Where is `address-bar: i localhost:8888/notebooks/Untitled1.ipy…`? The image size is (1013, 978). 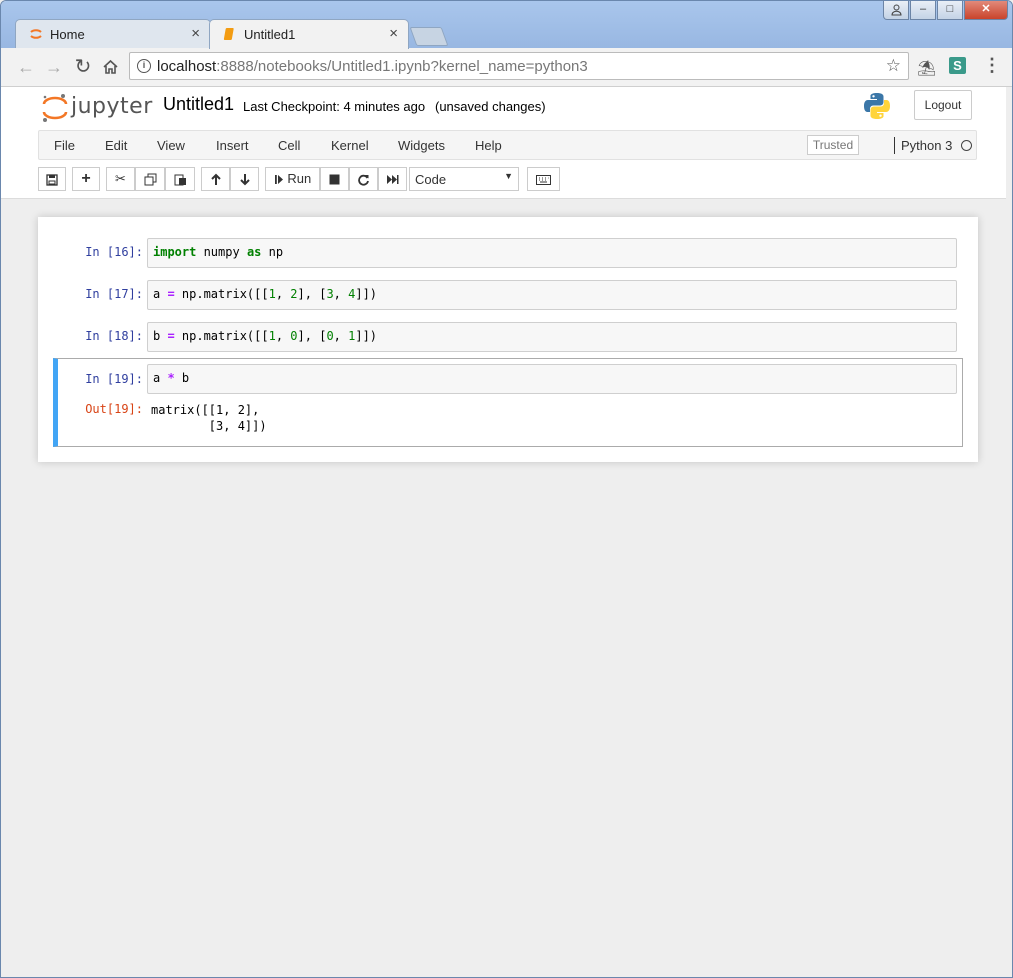 address-bar: i localhost:8888/notebooks/Untitled1.ipy… is located at coordinates (519, 66).